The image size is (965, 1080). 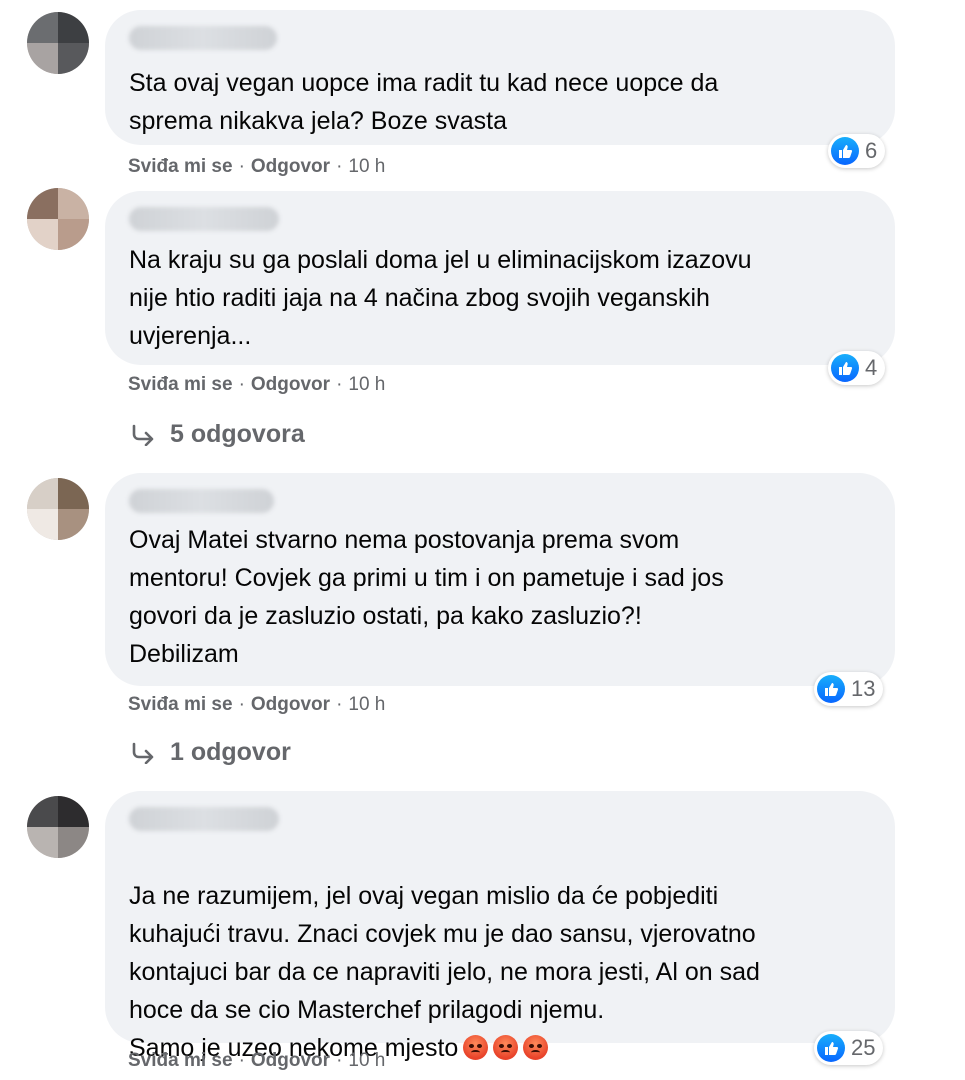 What do you see at coordinates (849, 1048) in the screenshot?
I see `reaction-summary: 25` at bounding box center [849, 1048].